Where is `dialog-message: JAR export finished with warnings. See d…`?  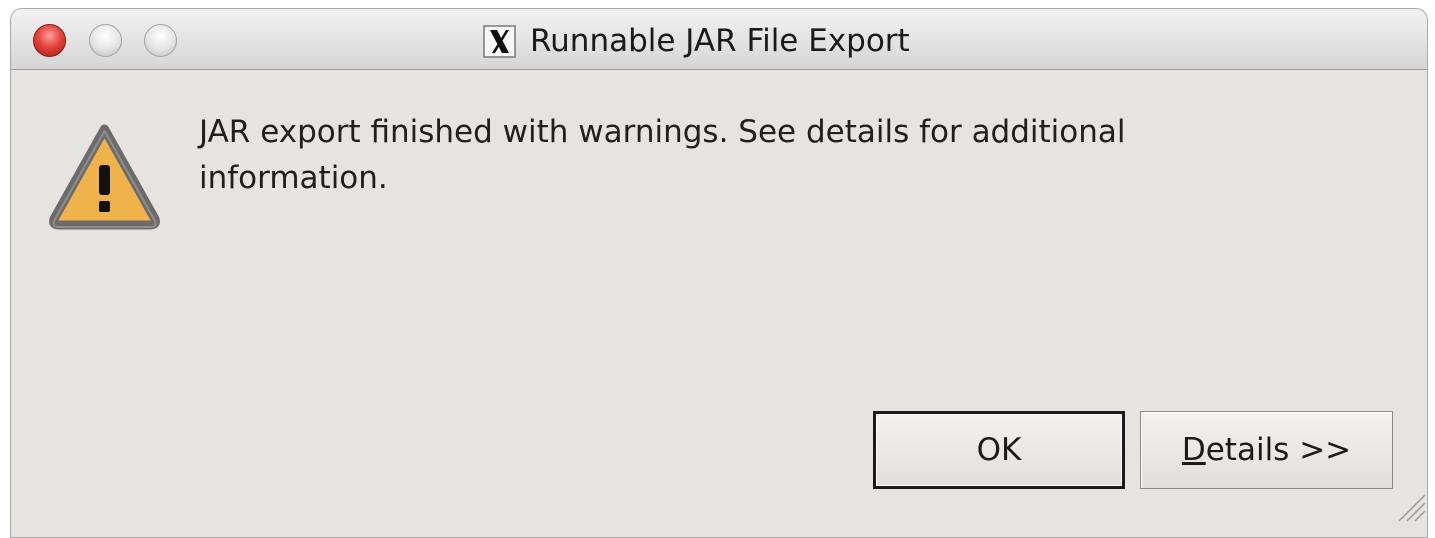
dialog-message: JAR export finished with warnings. See d… is located at coordinates (662, 155).